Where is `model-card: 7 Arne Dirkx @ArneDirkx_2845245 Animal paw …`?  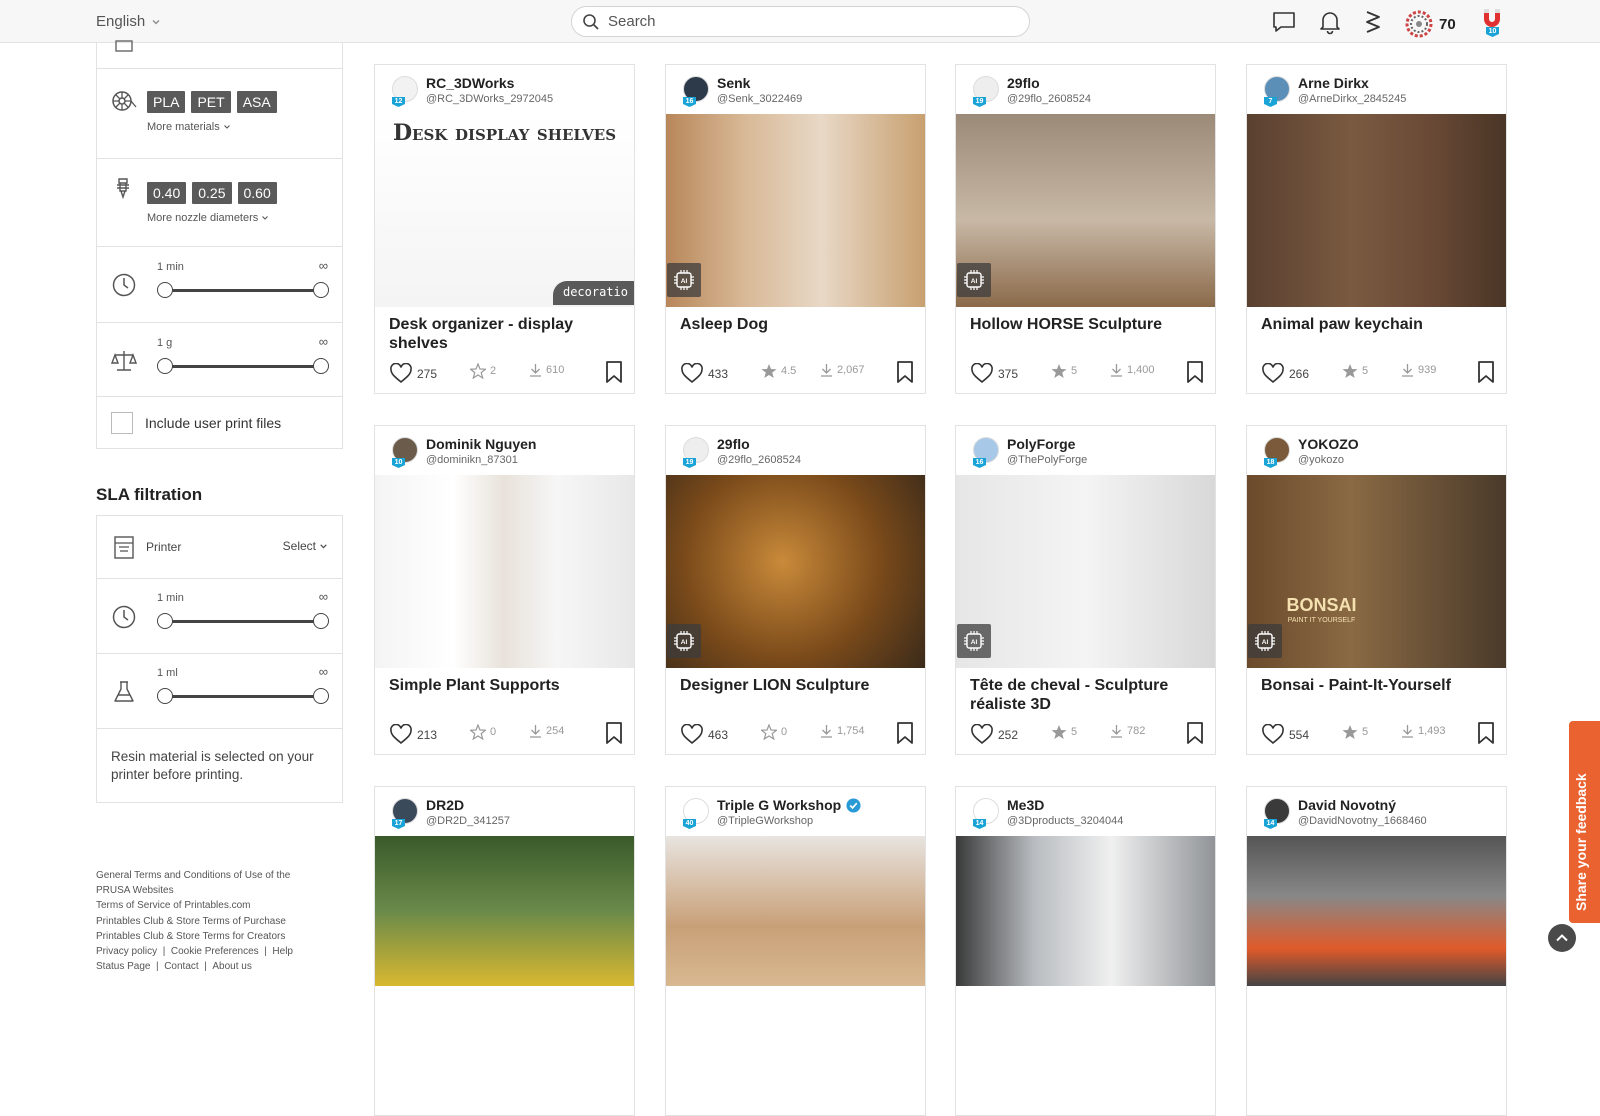 model-card: 7 Arne Dirkx @ArneDirkx_2845245 Animal paw … is located at coordinates (1376, 229).